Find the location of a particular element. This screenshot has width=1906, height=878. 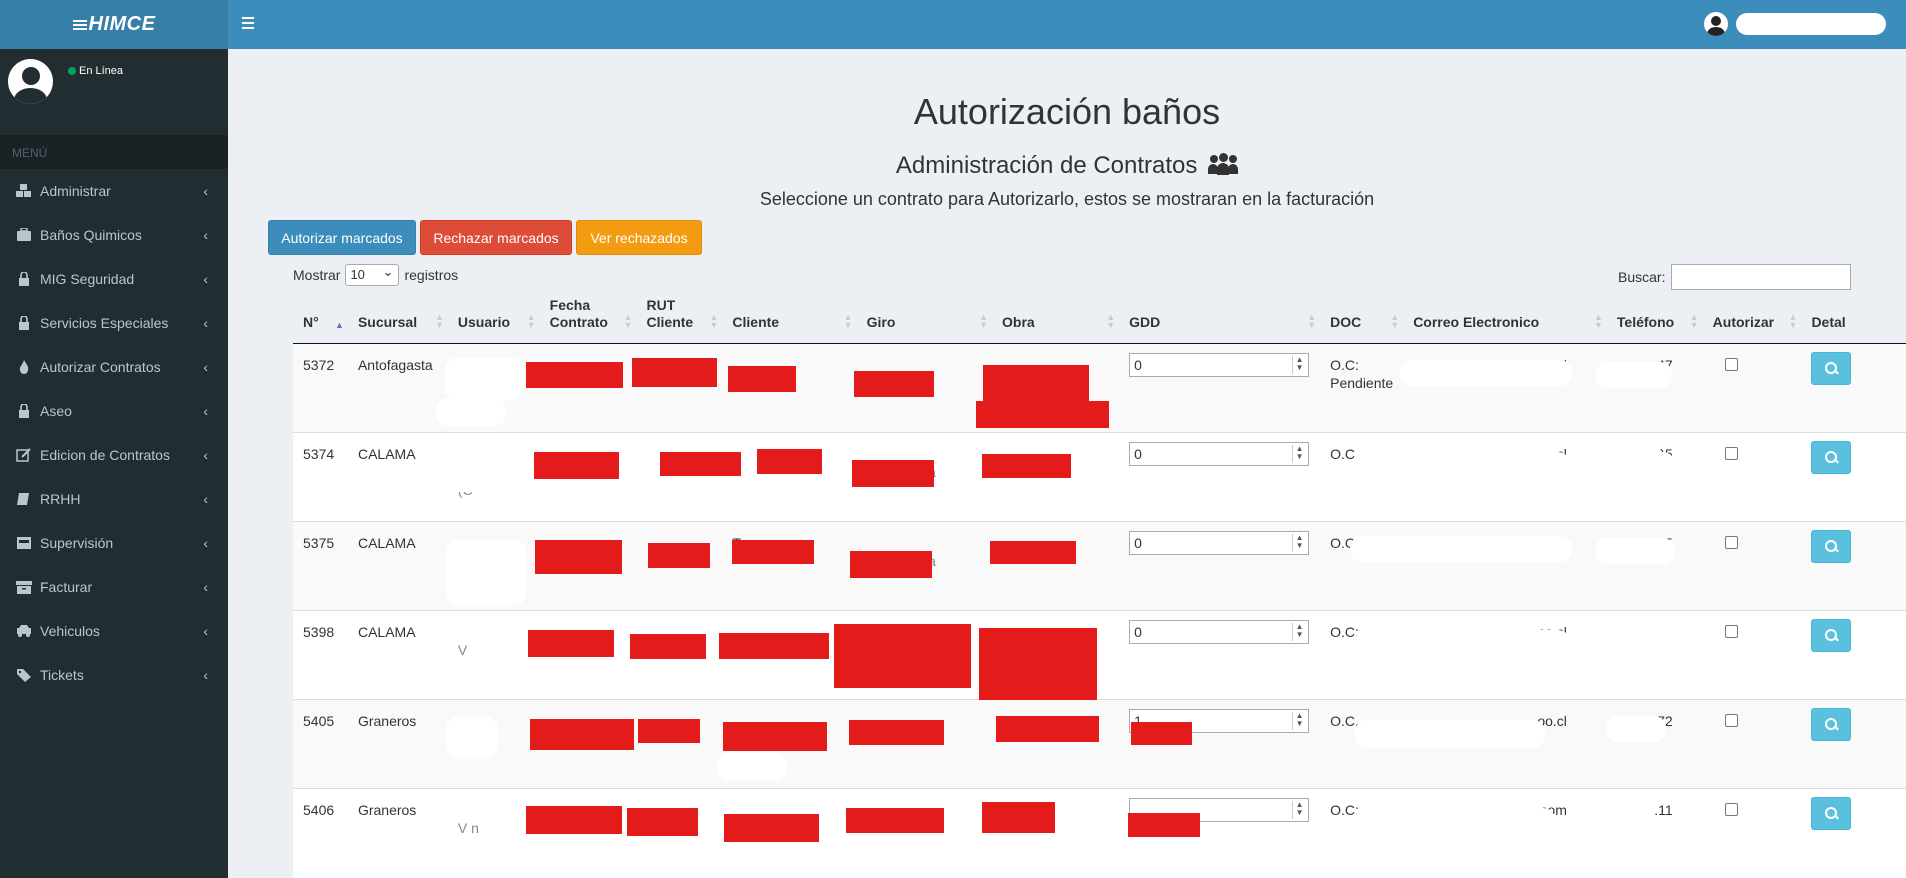

cell-autorizar is located at coordinates (1752, 477).